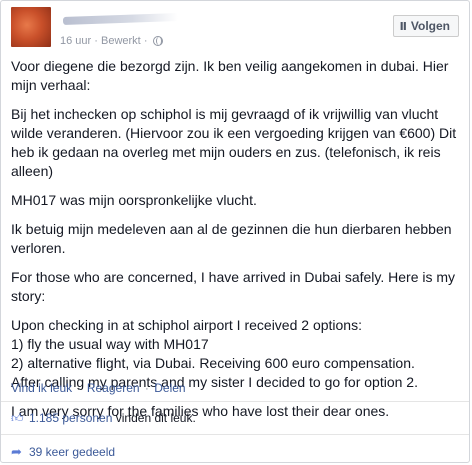  Describe the element at coordinates (16, 451) in the screenshot. I see `share-arrow-icon: ➦` at that location.